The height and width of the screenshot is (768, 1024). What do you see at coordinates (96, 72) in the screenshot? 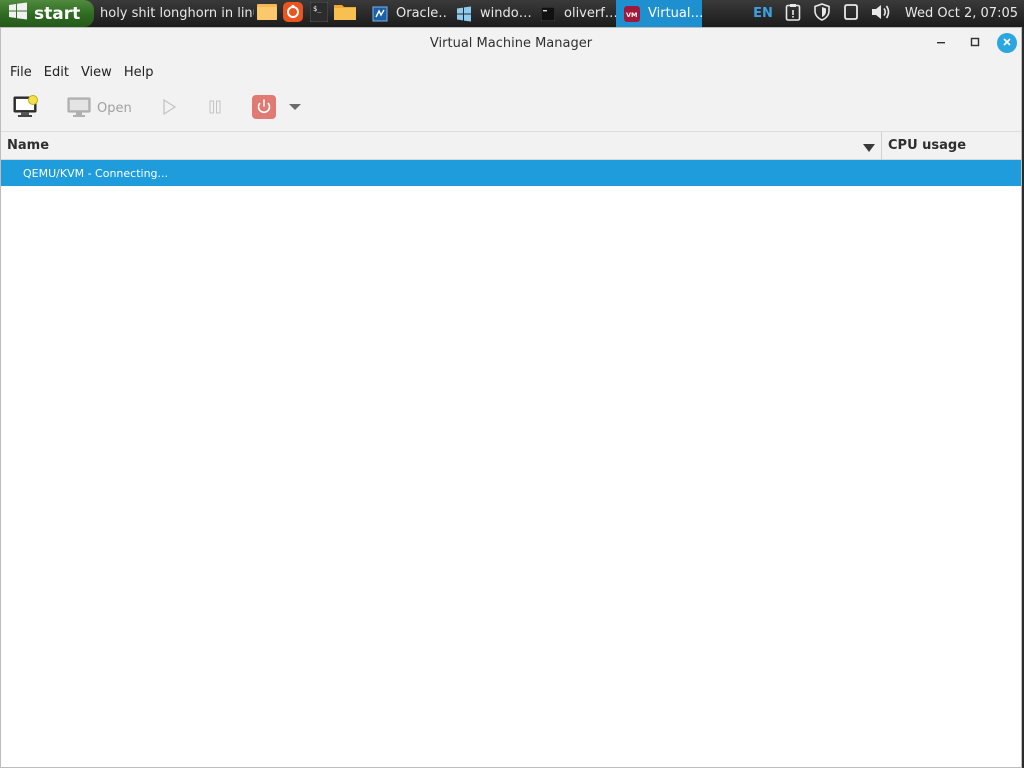
I see `menu-view: View` at bounding box center [96, 72].